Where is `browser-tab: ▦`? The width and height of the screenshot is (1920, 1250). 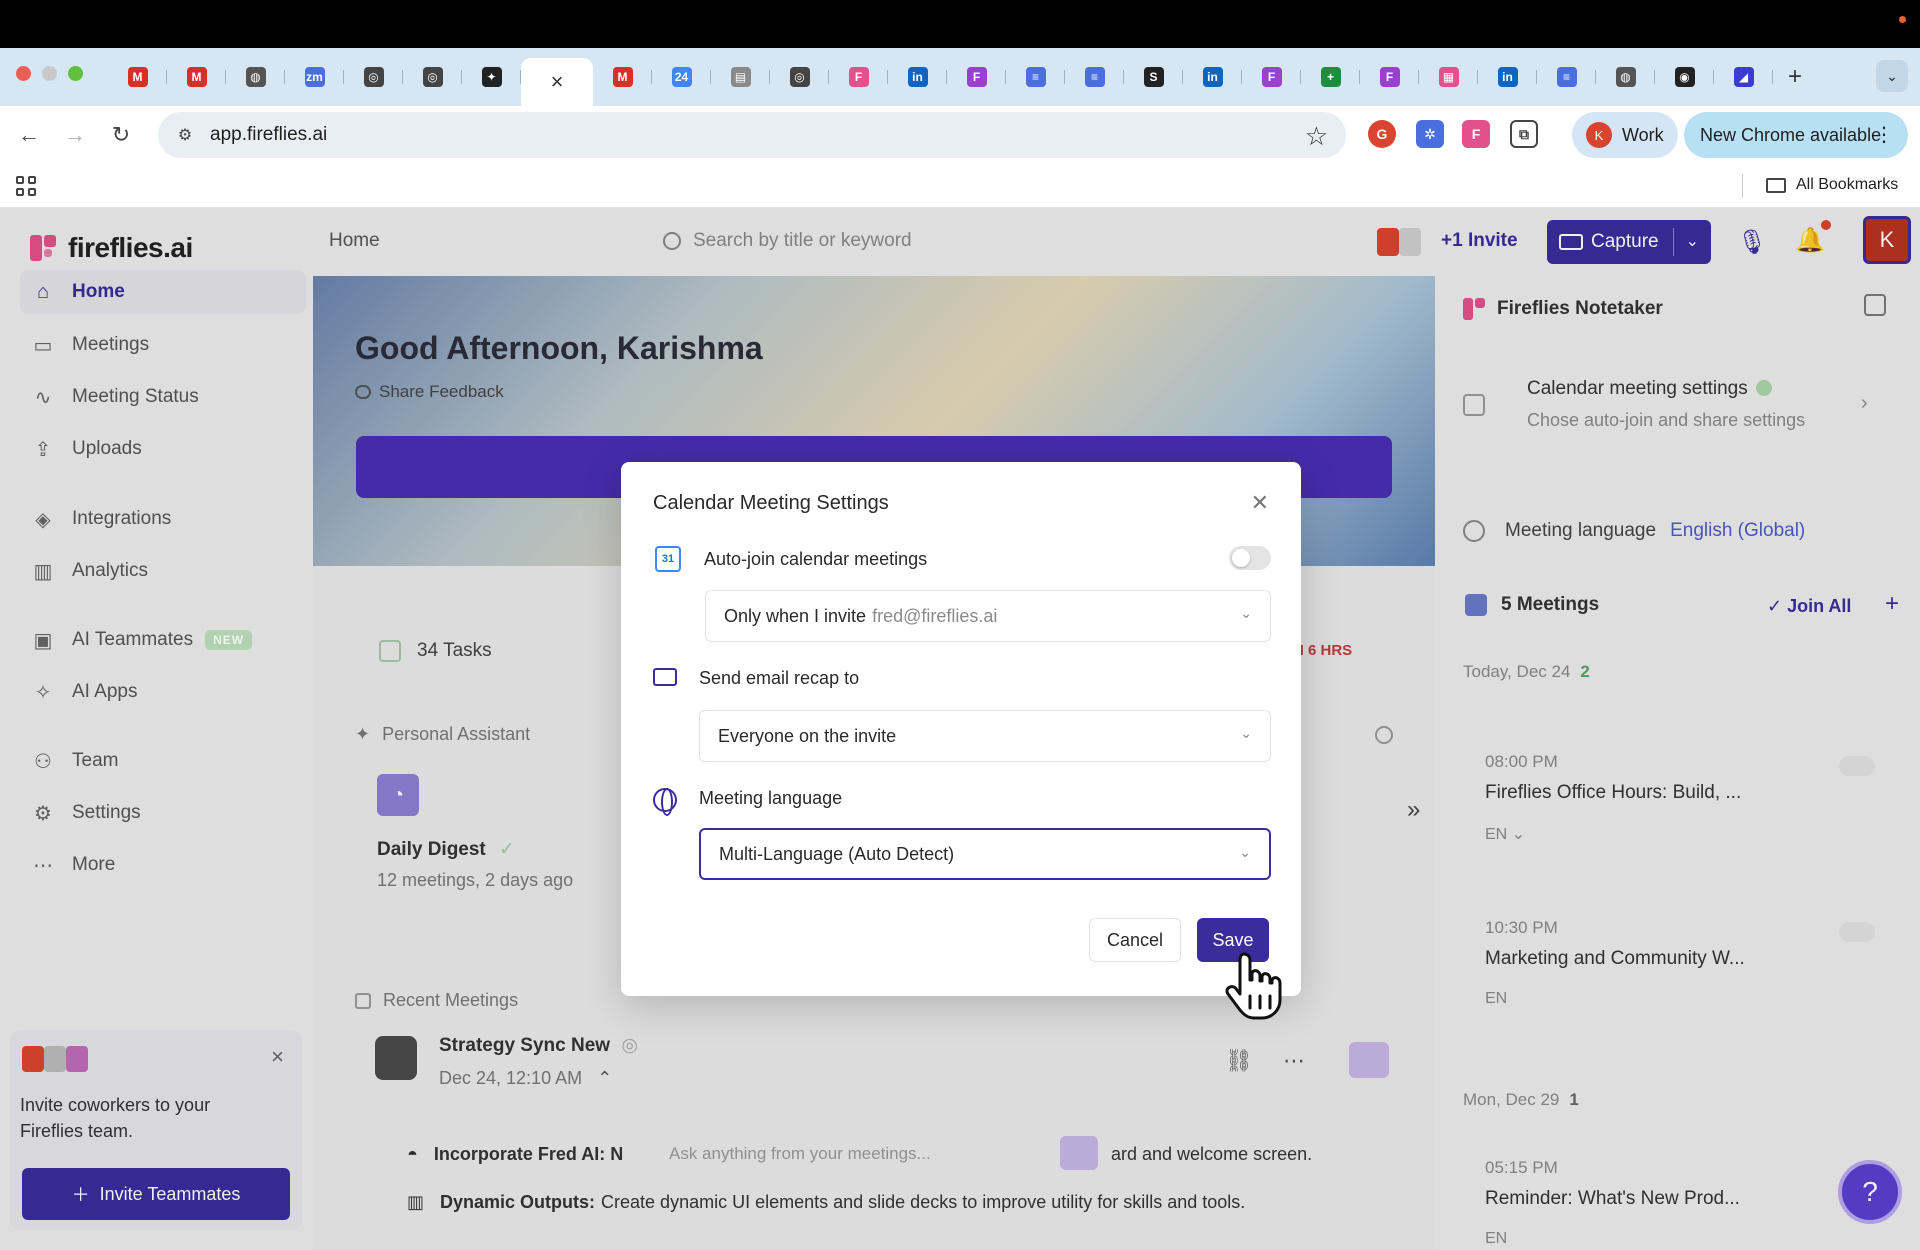
browser-tab: ▦ is located at coordinates (1448, 77).